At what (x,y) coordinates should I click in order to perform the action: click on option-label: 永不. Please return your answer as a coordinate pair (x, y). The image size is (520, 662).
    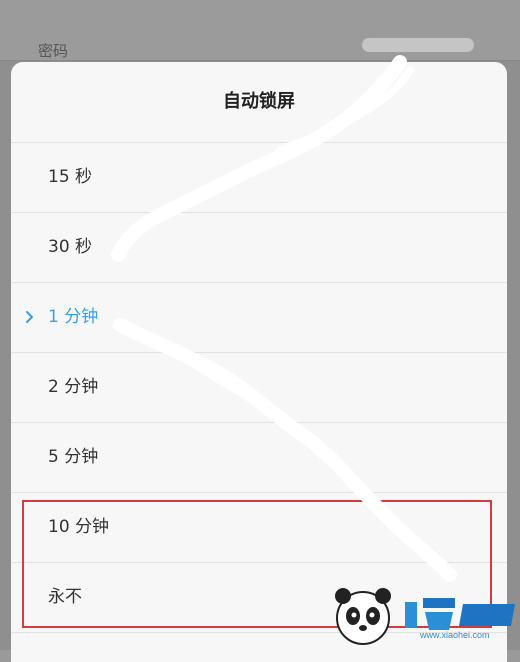
    Looking at the image, I should click on (65, 597).